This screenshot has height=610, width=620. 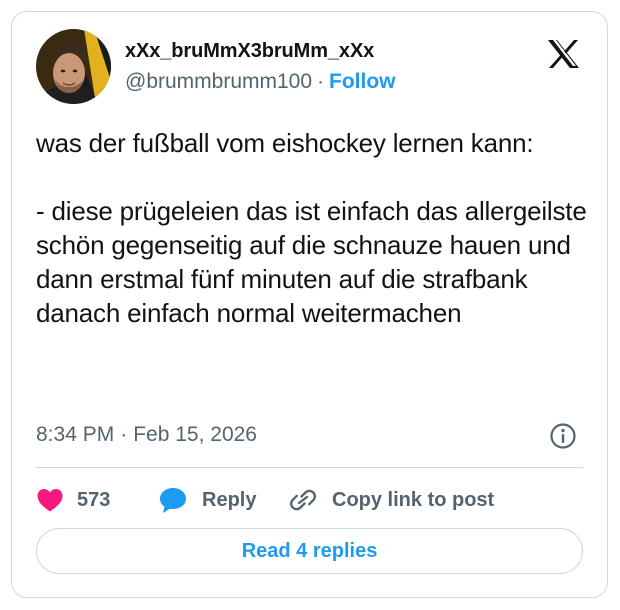 I want to click on x-logo-icon, so click(x=563, y=54).